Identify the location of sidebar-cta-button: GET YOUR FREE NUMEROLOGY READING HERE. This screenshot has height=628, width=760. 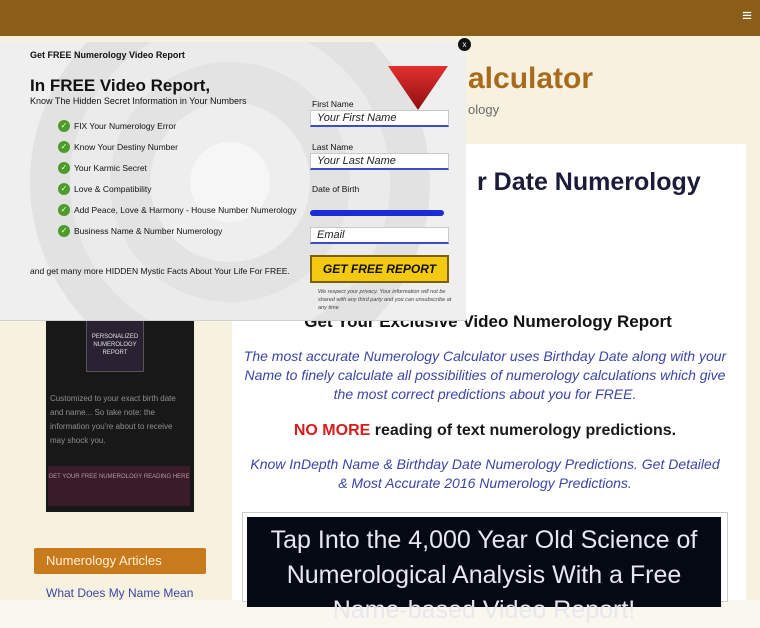
(119, 486).